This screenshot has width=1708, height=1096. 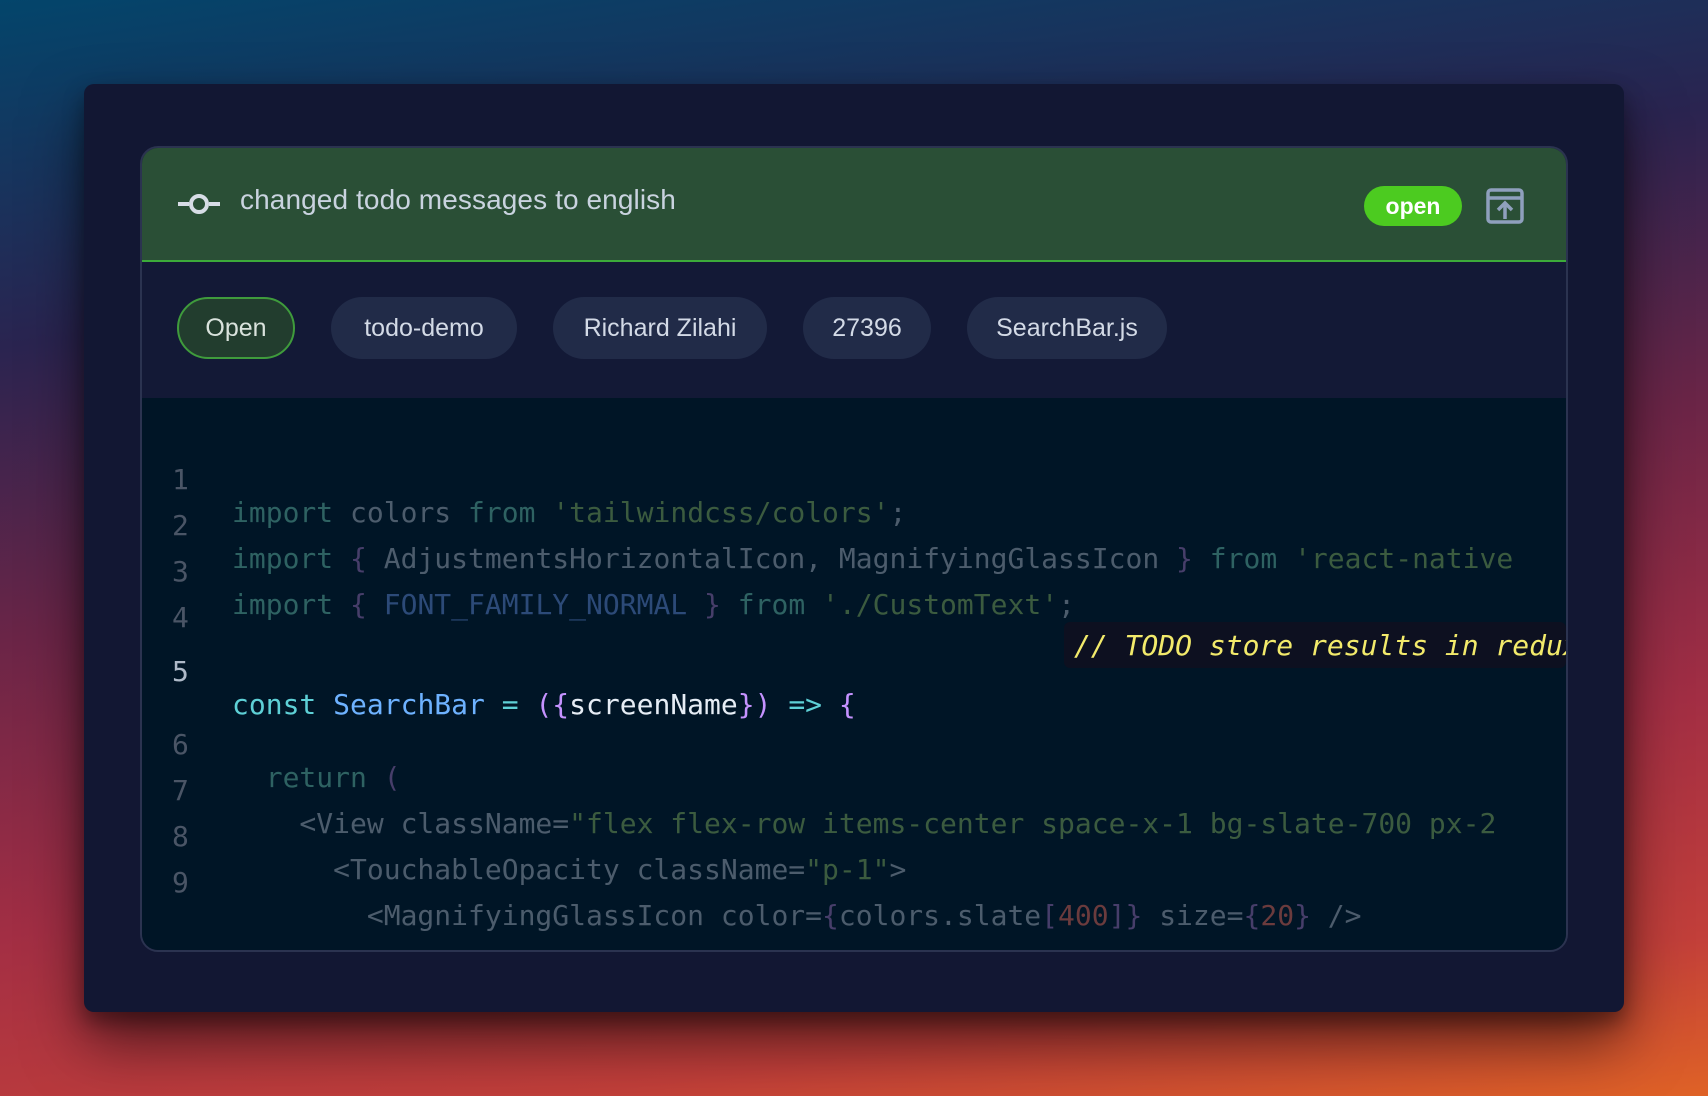 I want to click on chip-repository: todo-demo, so click(x=424, y=328).